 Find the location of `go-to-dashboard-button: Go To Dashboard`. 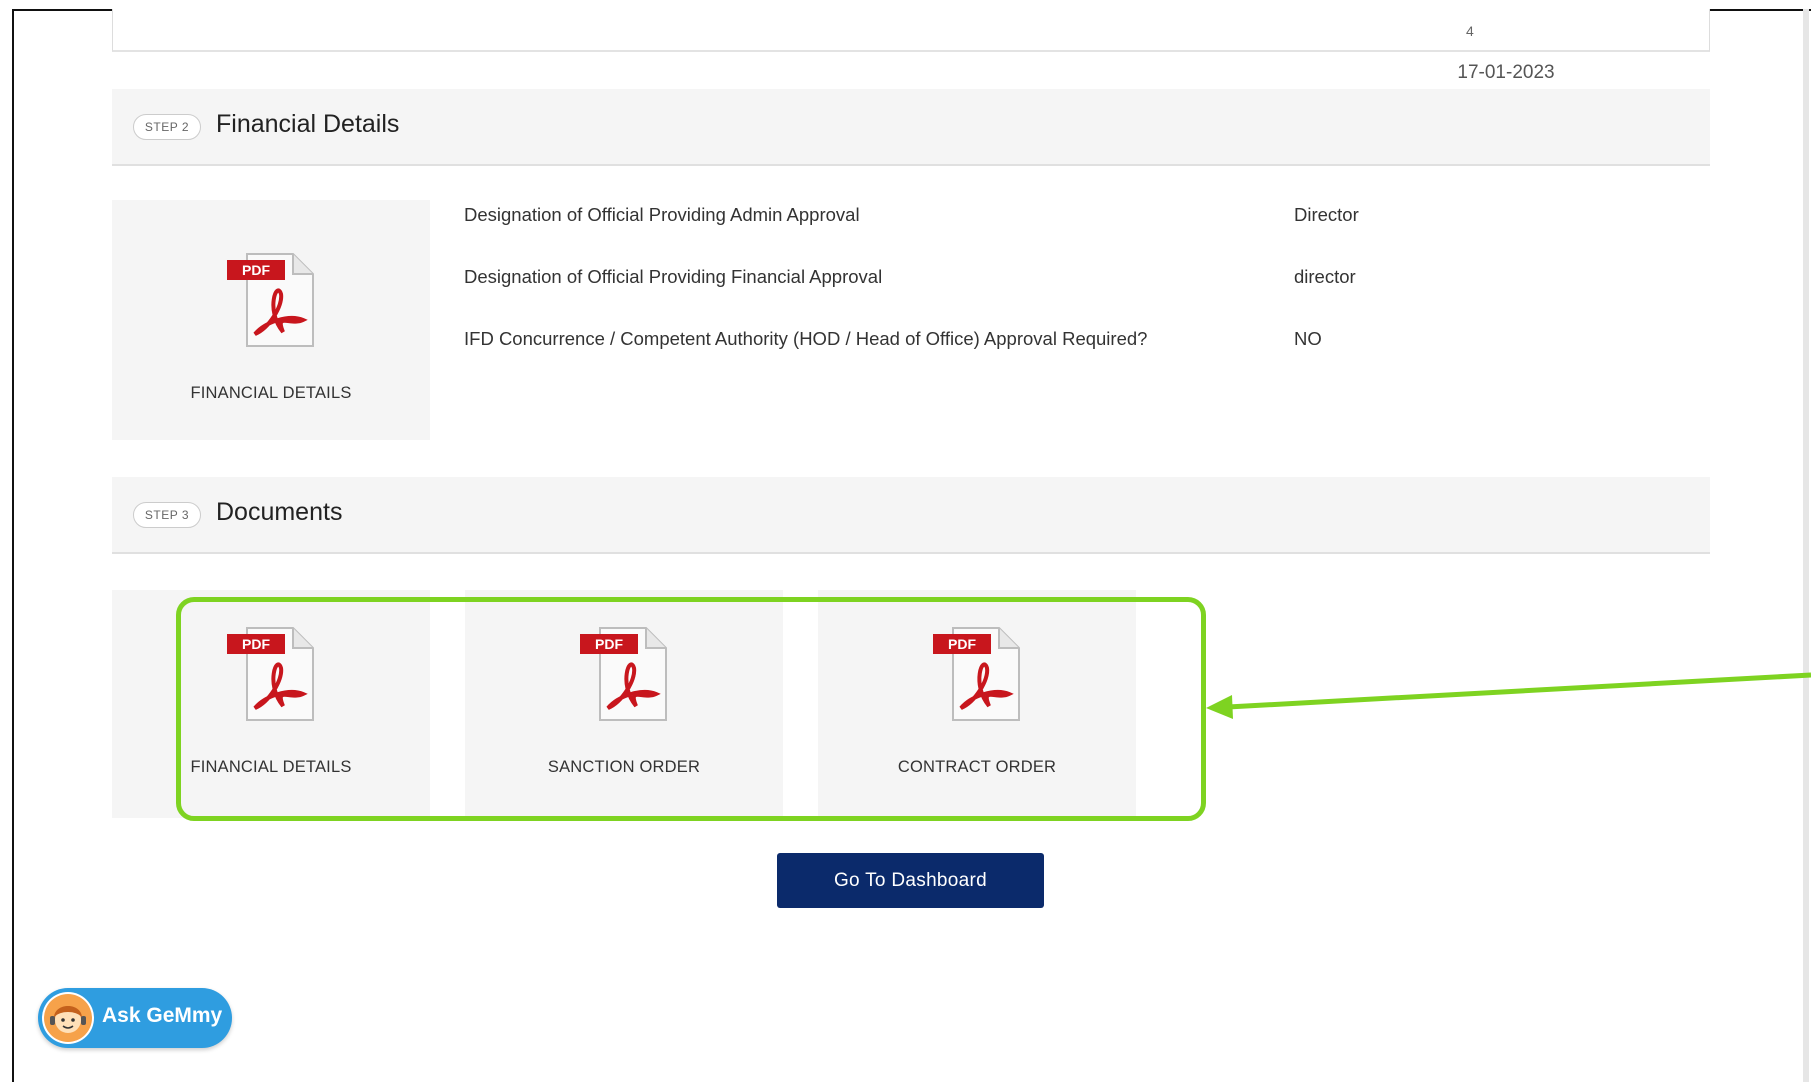

go-to-dashboard-button: Go To Dashboard is located at coordinates (910, 880).